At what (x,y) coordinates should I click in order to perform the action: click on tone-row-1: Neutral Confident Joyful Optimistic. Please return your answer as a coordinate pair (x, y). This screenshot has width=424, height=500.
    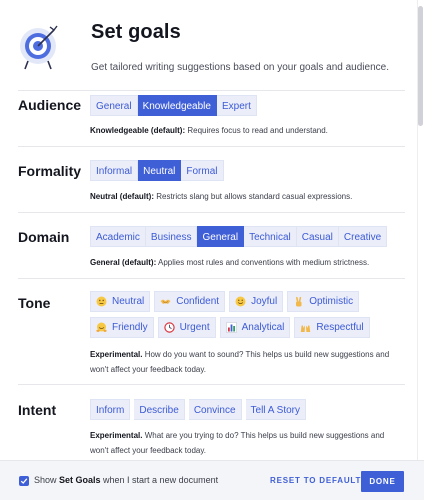
    Looking at the image, I should click on (225, 301).